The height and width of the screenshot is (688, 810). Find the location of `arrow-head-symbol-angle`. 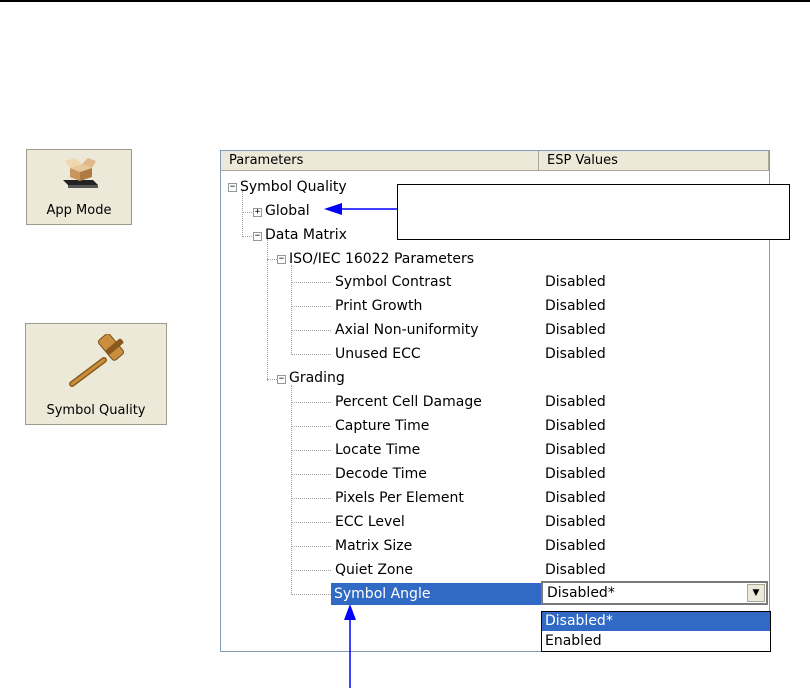

arrow-head-symbol-angle is located at coordinates (350, 612).